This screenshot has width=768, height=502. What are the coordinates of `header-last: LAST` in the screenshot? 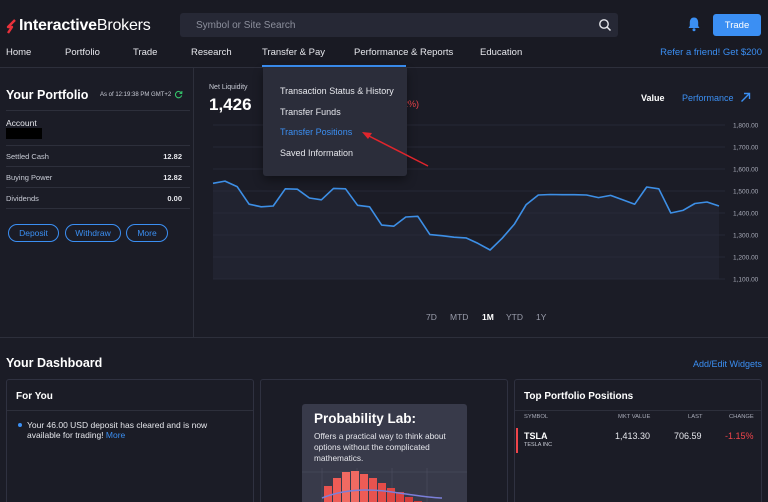 It's located at (695, 417).